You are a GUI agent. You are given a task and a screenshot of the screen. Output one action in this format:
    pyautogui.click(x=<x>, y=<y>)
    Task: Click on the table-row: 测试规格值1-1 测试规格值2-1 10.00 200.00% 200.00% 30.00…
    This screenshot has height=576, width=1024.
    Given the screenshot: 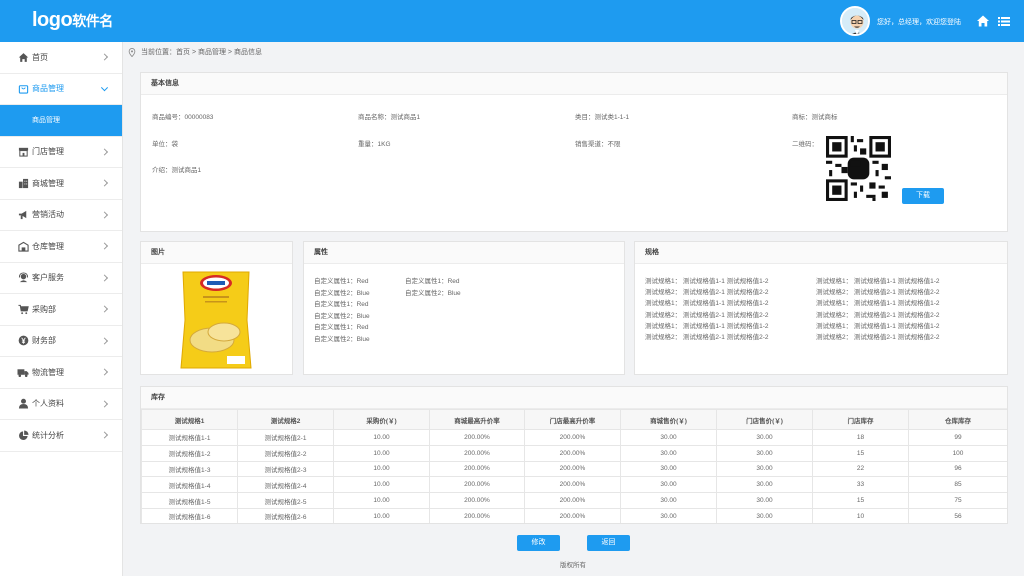 What is the action you would take?
    pyautogui.click(x=574, y=437)
    